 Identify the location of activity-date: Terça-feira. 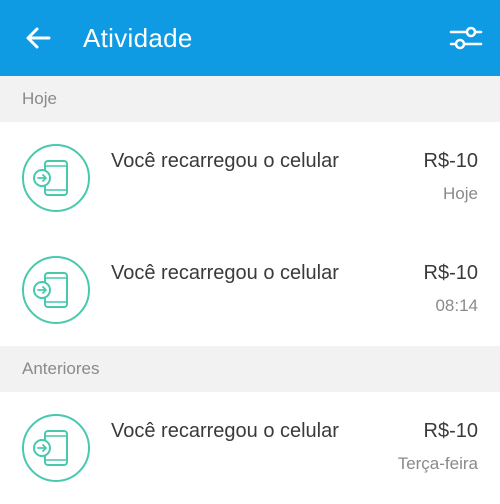
(437, 463).